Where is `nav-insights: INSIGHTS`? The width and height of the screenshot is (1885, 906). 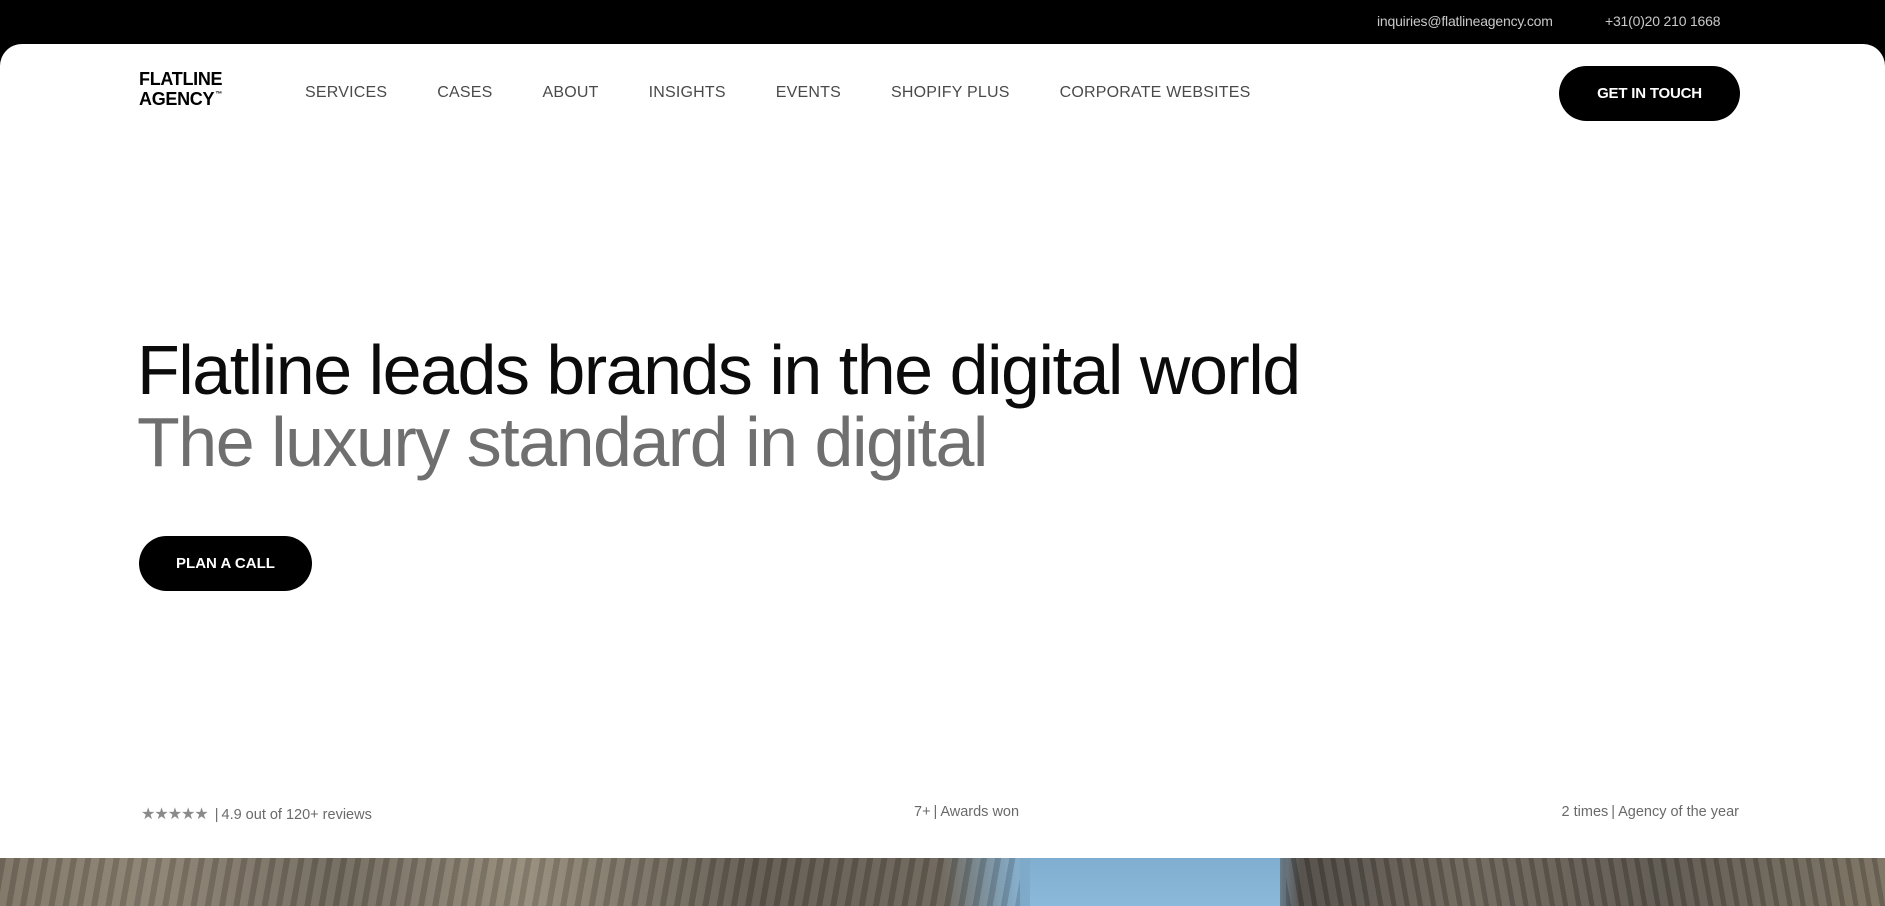 nav-insights: INSIGHTS is located at coordinates (687, 93).